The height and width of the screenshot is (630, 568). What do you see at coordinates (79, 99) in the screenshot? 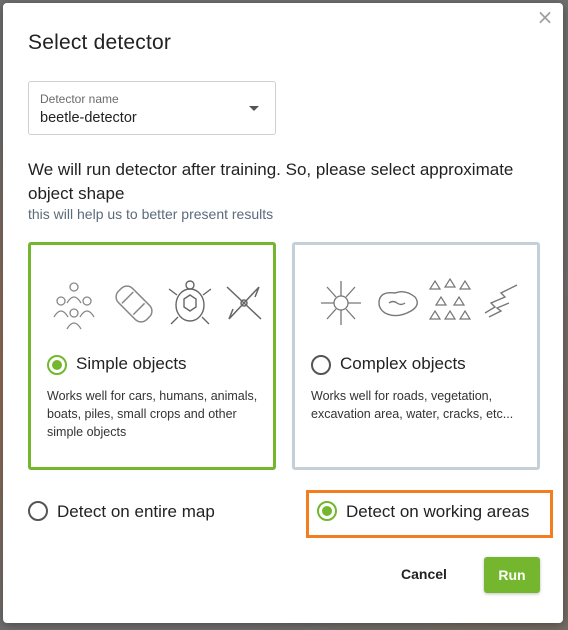
I see `detector-name-label: Detector name` at bounding box center [79, 99].